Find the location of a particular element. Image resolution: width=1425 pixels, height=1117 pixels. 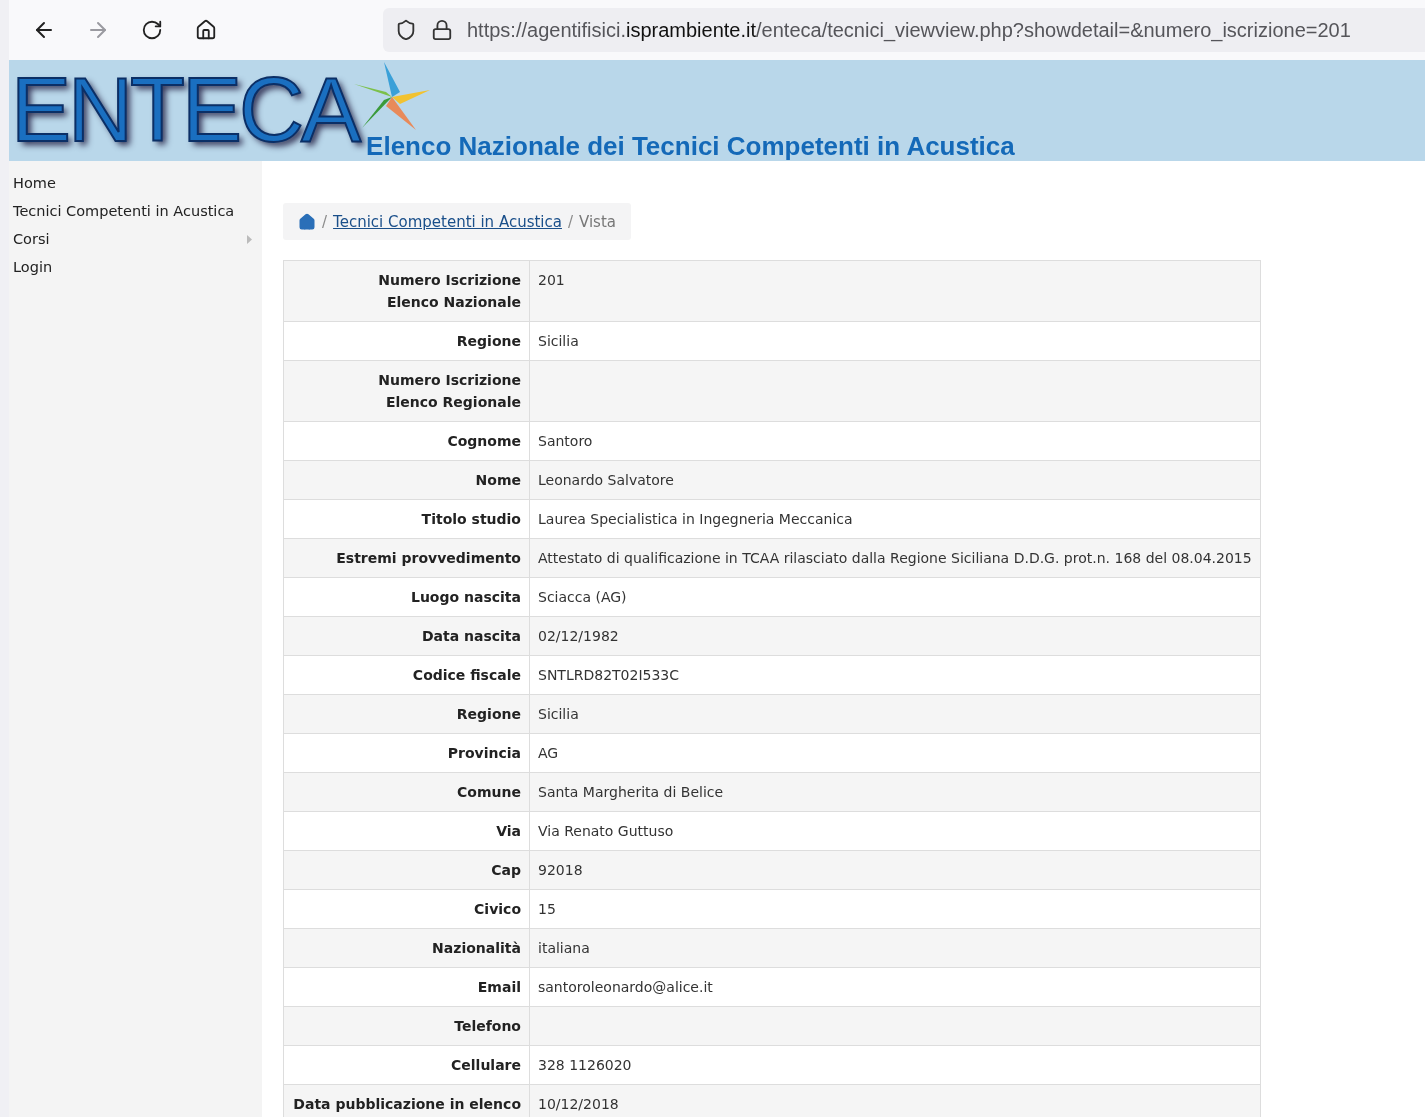

field-label: Codice fiscale is located at coordinates (406, 675).